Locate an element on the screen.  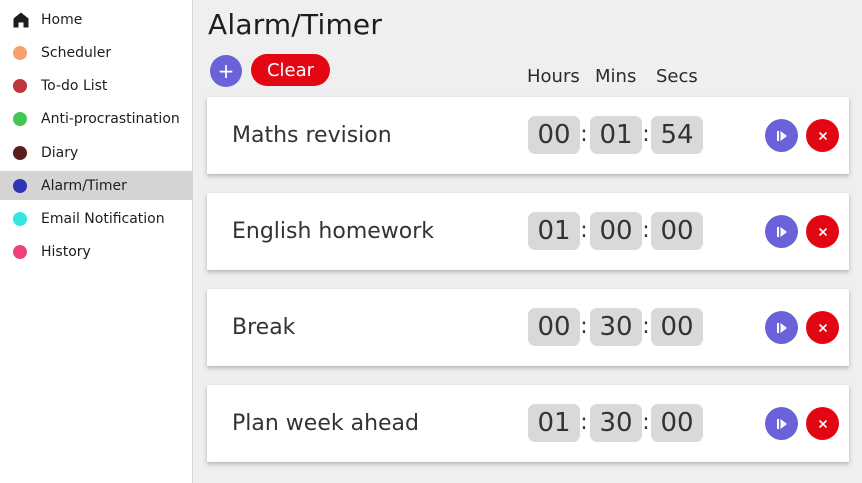
timer-name: Break is located at coordinates (264, 327).